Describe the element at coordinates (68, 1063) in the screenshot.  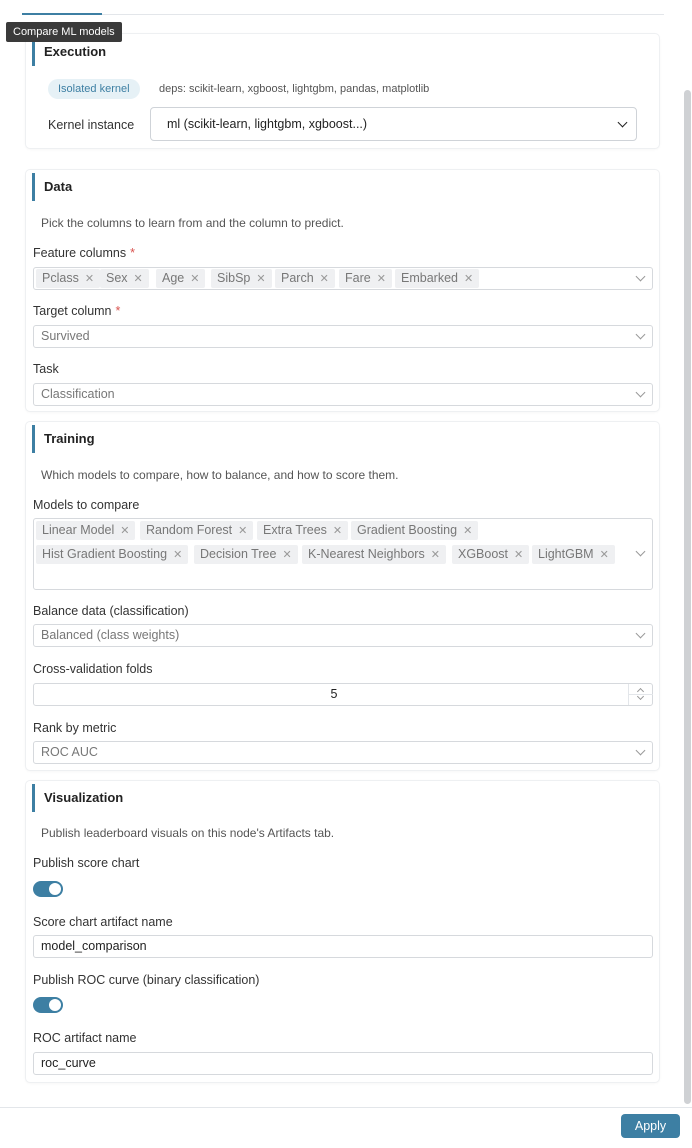
I see `roc-name-value: roc_curve` at that location.